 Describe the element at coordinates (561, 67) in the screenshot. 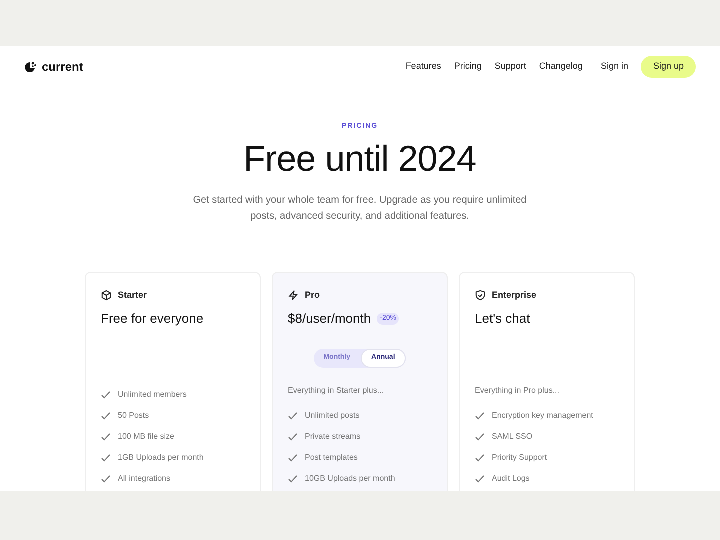

I see `nav-link: Changelog` at that location.